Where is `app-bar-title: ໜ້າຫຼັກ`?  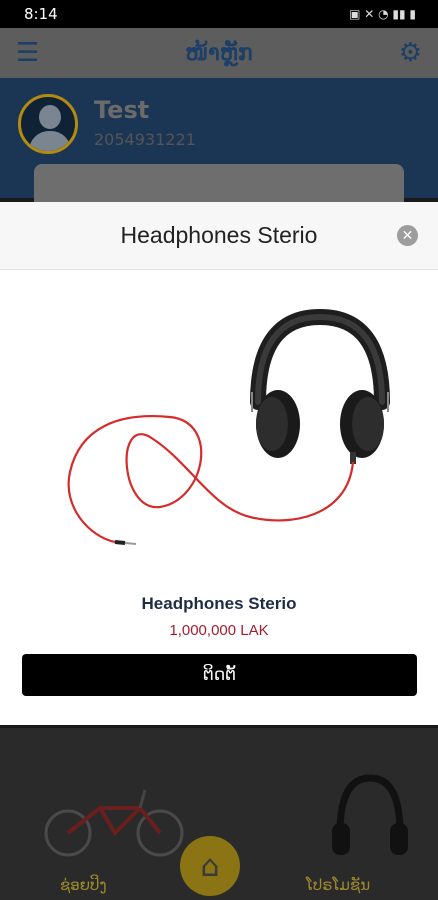 app-bar-title: ໜ້າຫຼັກ is located at coordinates (219, 53).